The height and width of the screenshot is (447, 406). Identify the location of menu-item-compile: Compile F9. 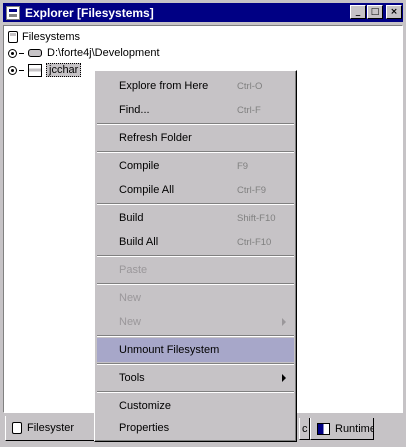
(195, 166).